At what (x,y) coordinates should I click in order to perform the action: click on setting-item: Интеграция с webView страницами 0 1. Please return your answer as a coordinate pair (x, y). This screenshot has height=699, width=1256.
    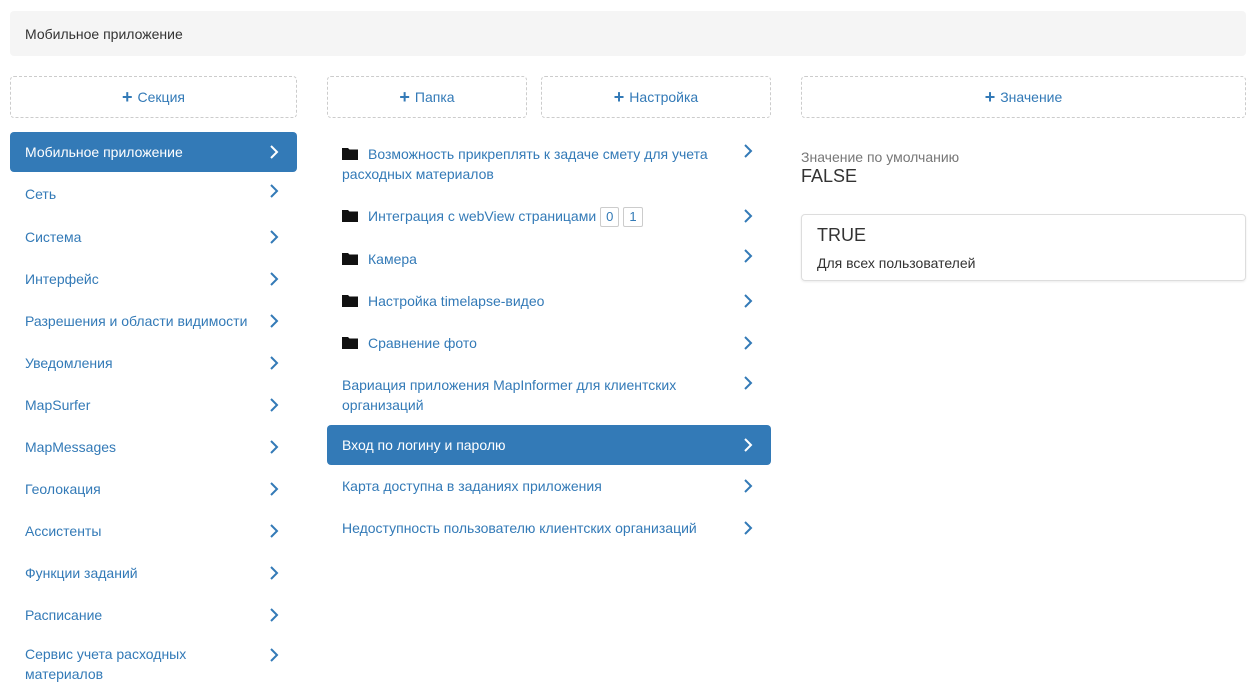
    Looking at the image, I should click on (549, 216).